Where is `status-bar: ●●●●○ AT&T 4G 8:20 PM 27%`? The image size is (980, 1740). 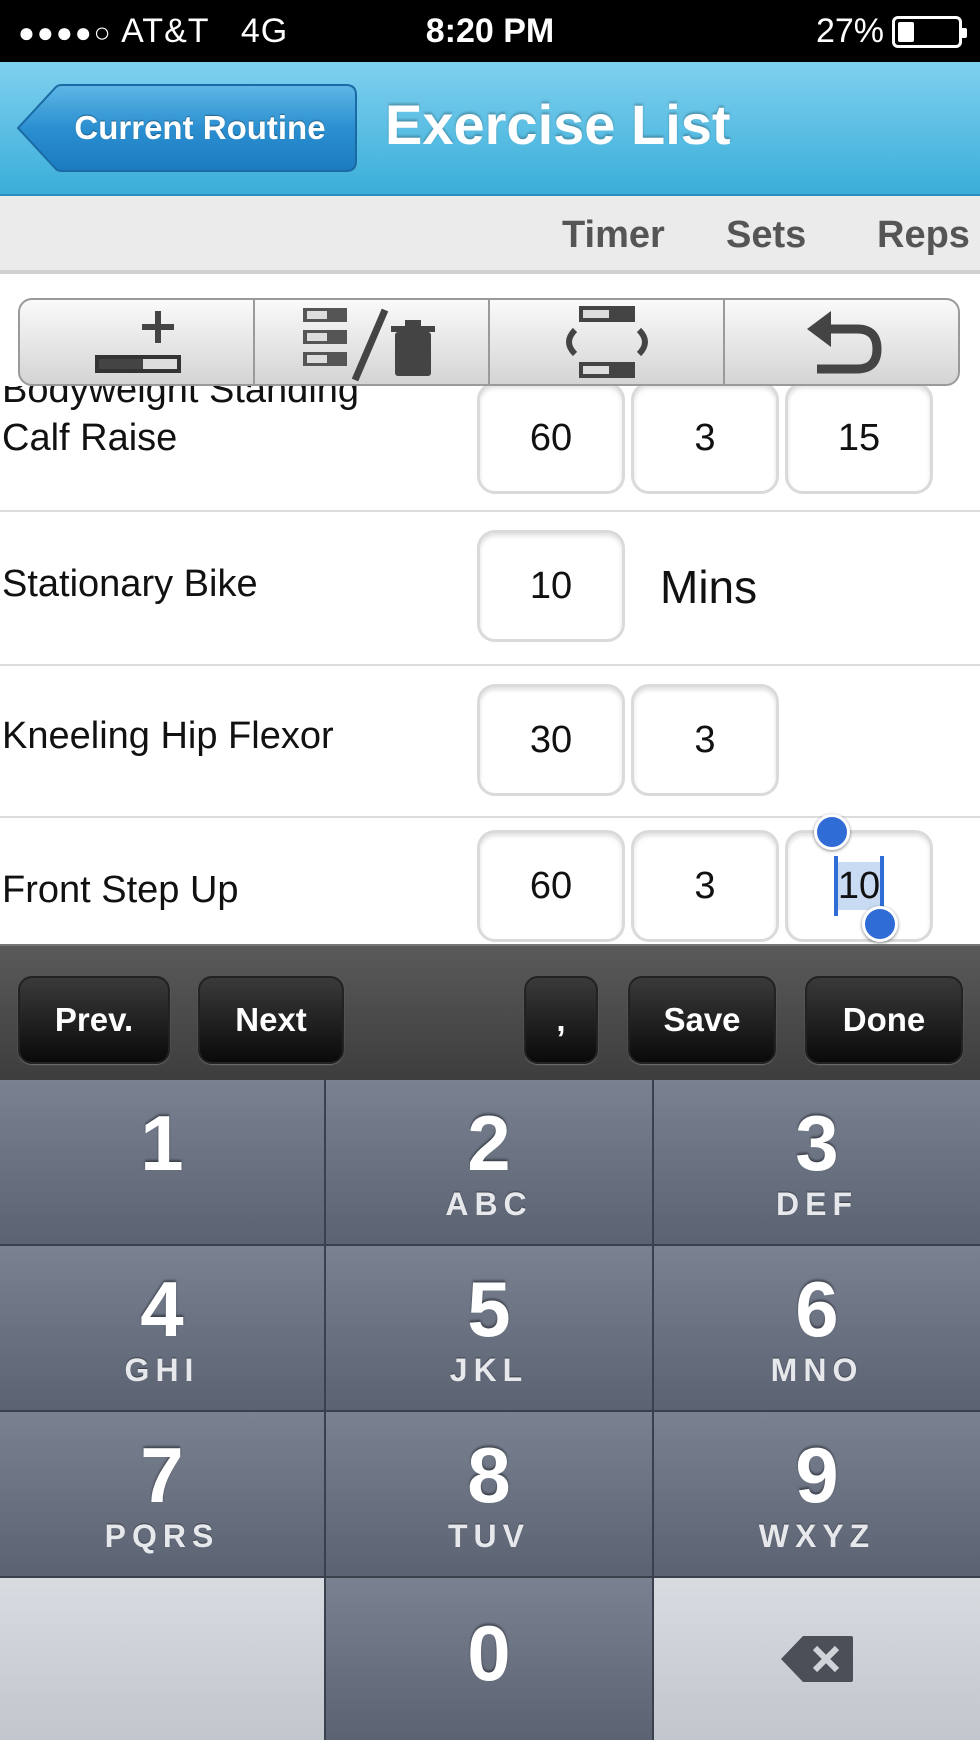 status-bar: ●●●●○ AT&T 4G 8:20 PM 27% is located at coordinates (490, 31).